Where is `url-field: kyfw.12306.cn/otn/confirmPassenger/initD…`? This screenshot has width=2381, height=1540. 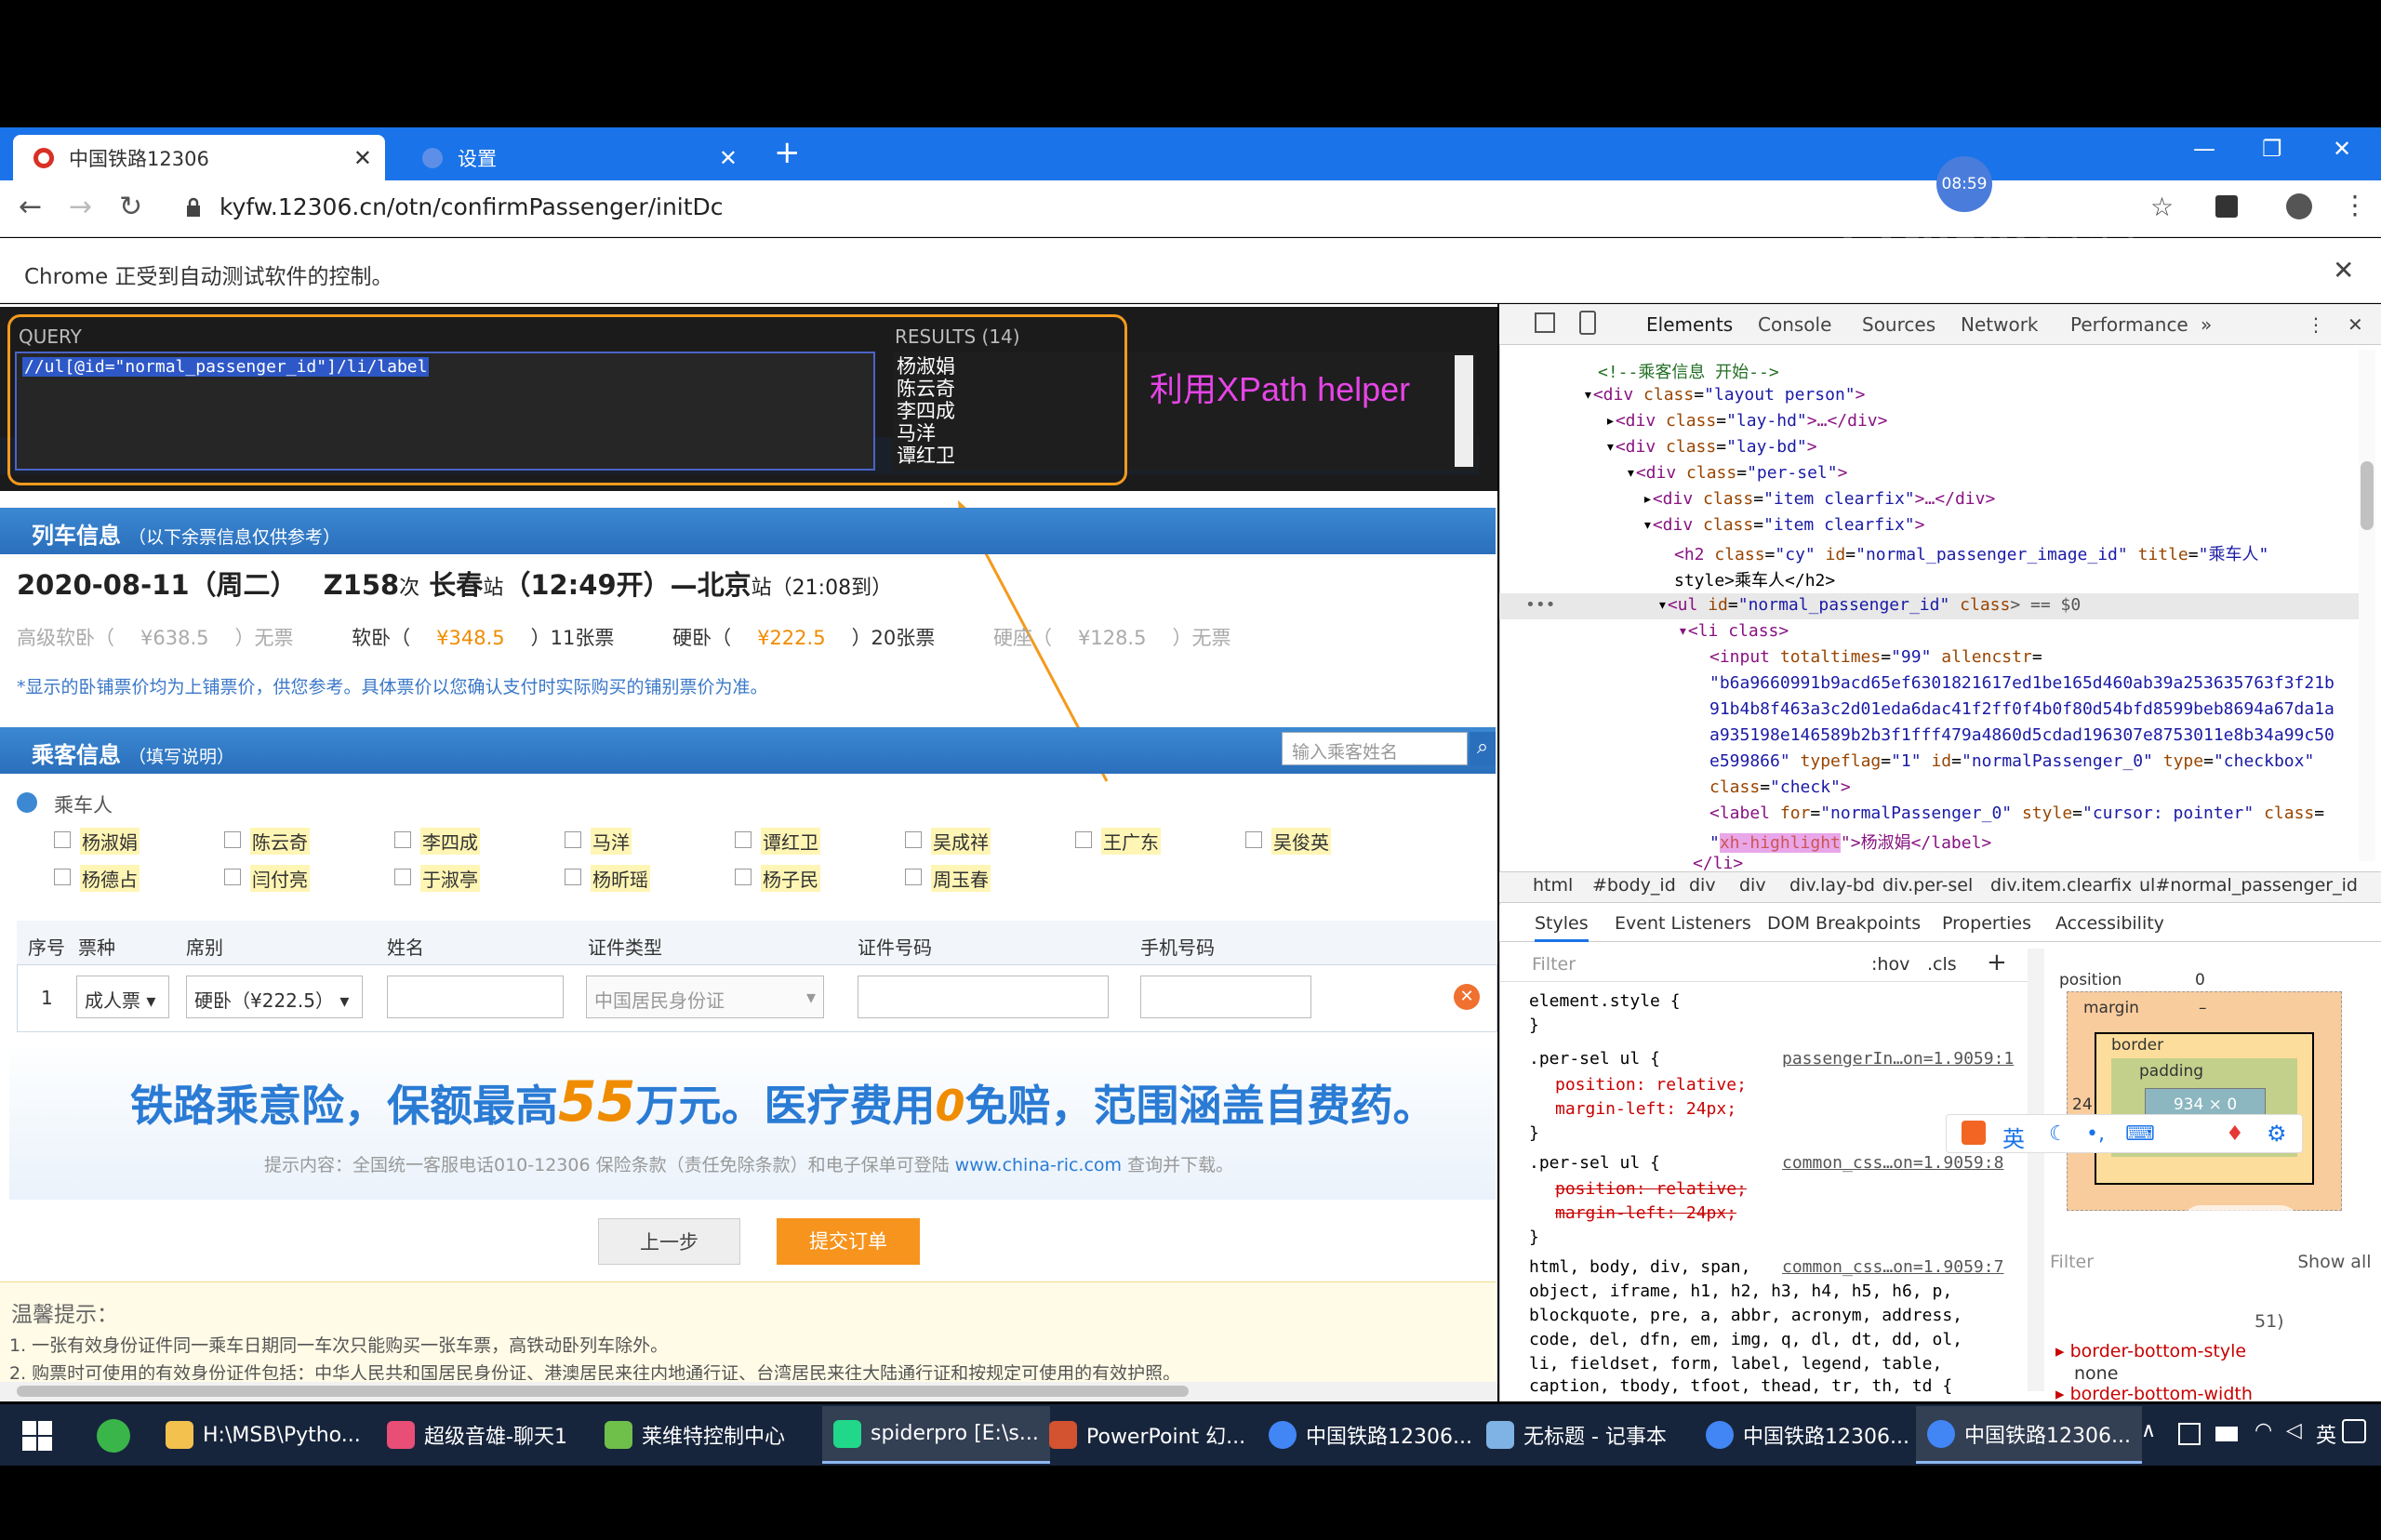
url-field: kyfw.12306.cn/otn/confirmPassenger/initD… is located at coordinates (471, 206).